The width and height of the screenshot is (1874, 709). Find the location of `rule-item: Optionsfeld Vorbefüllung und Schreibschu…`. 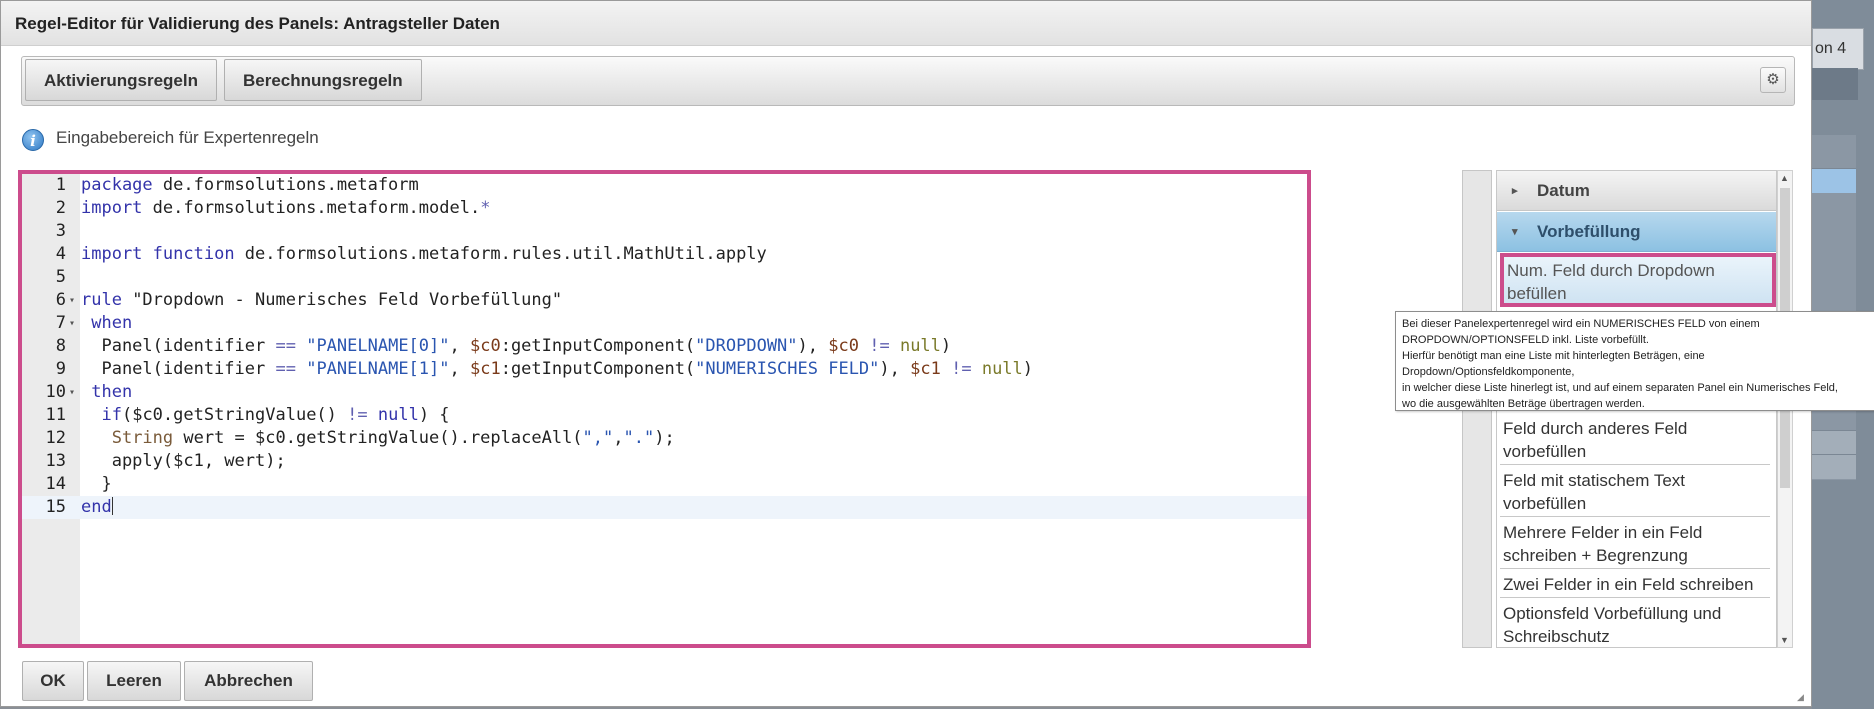

rule-item: Optionsfeld Vorbefüllung und Schreibschu… is located at coordinates (1635, 623).